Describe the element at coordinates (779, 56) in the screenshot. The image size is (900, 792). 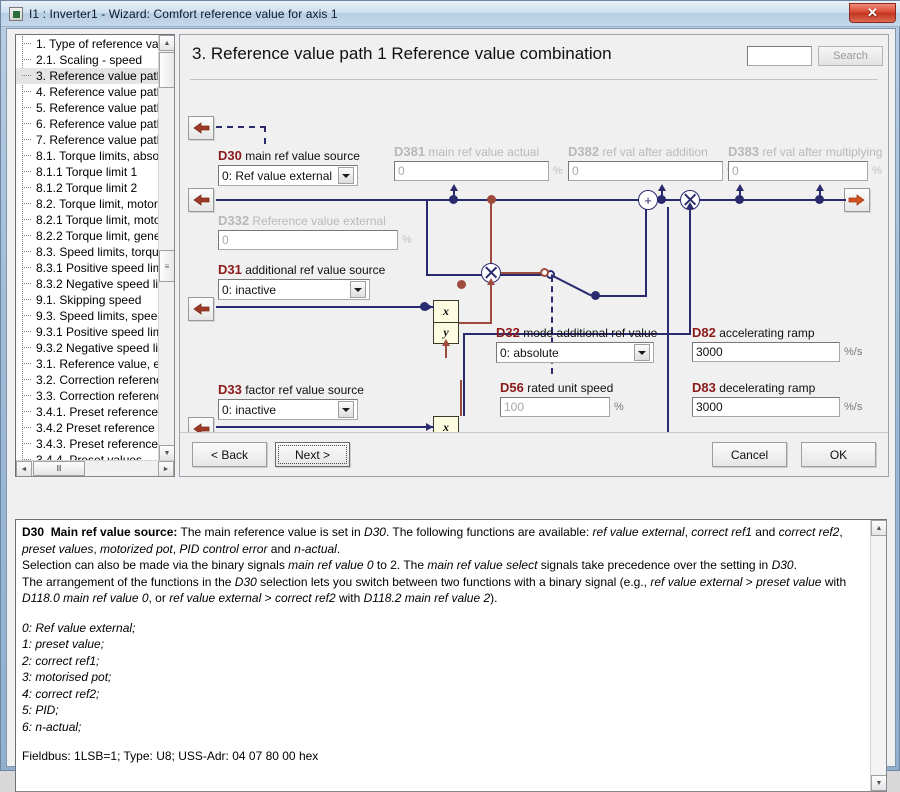
I see `search-input` at that location.